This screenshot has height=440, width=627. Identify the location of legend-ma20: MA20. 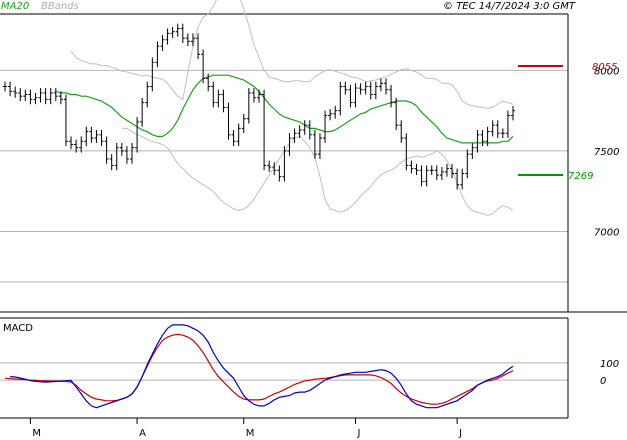
(15, 6).